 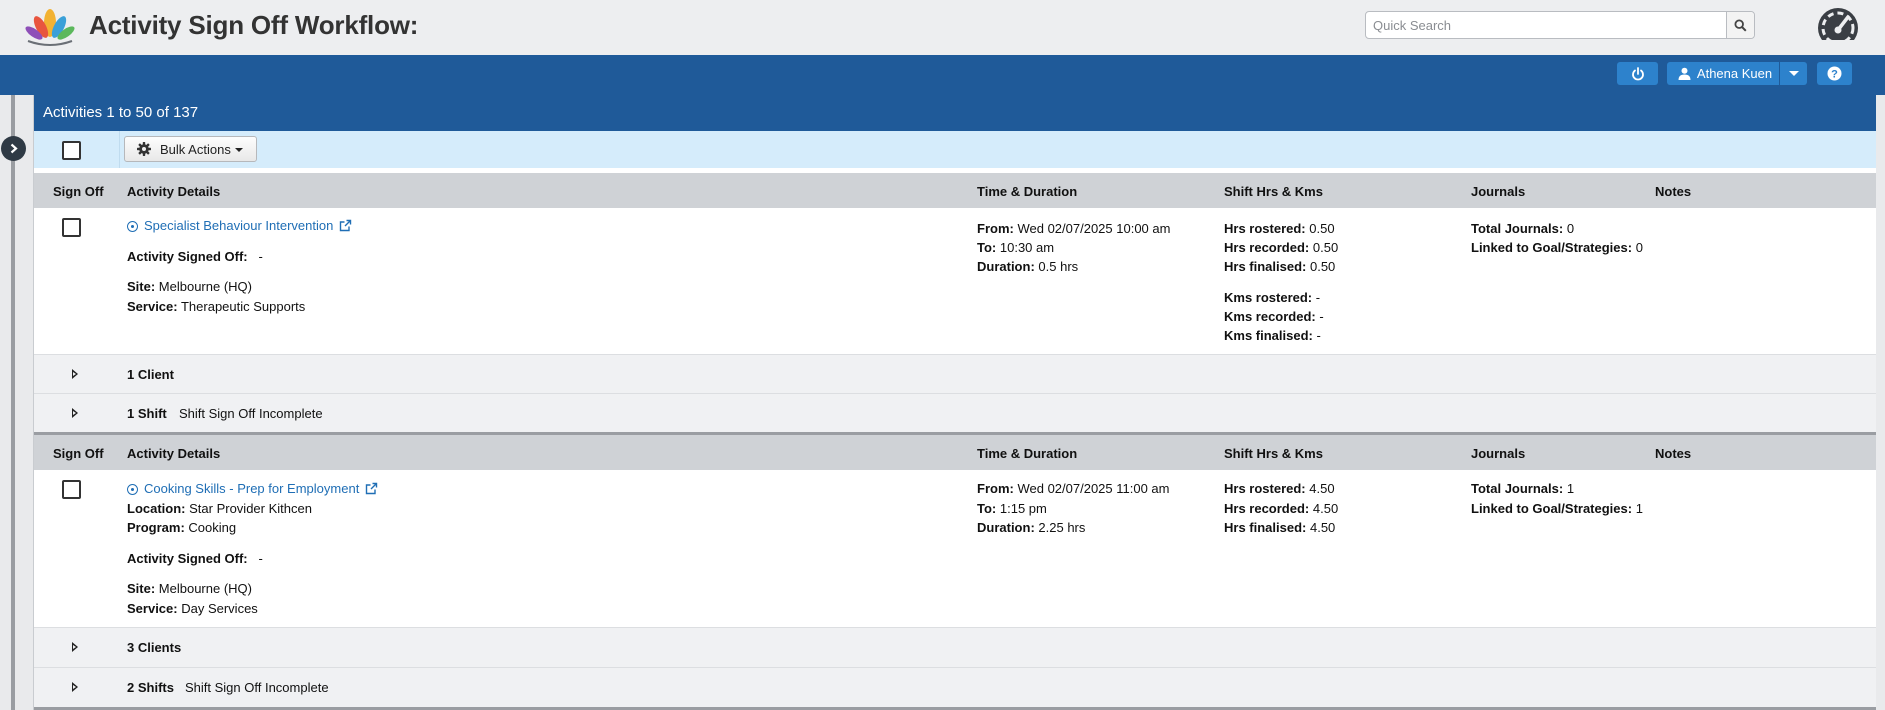 What do you see at coordinates (152, 608) in the screenshot?
I see `service-label: Service:` at bounding box center [152, 608].